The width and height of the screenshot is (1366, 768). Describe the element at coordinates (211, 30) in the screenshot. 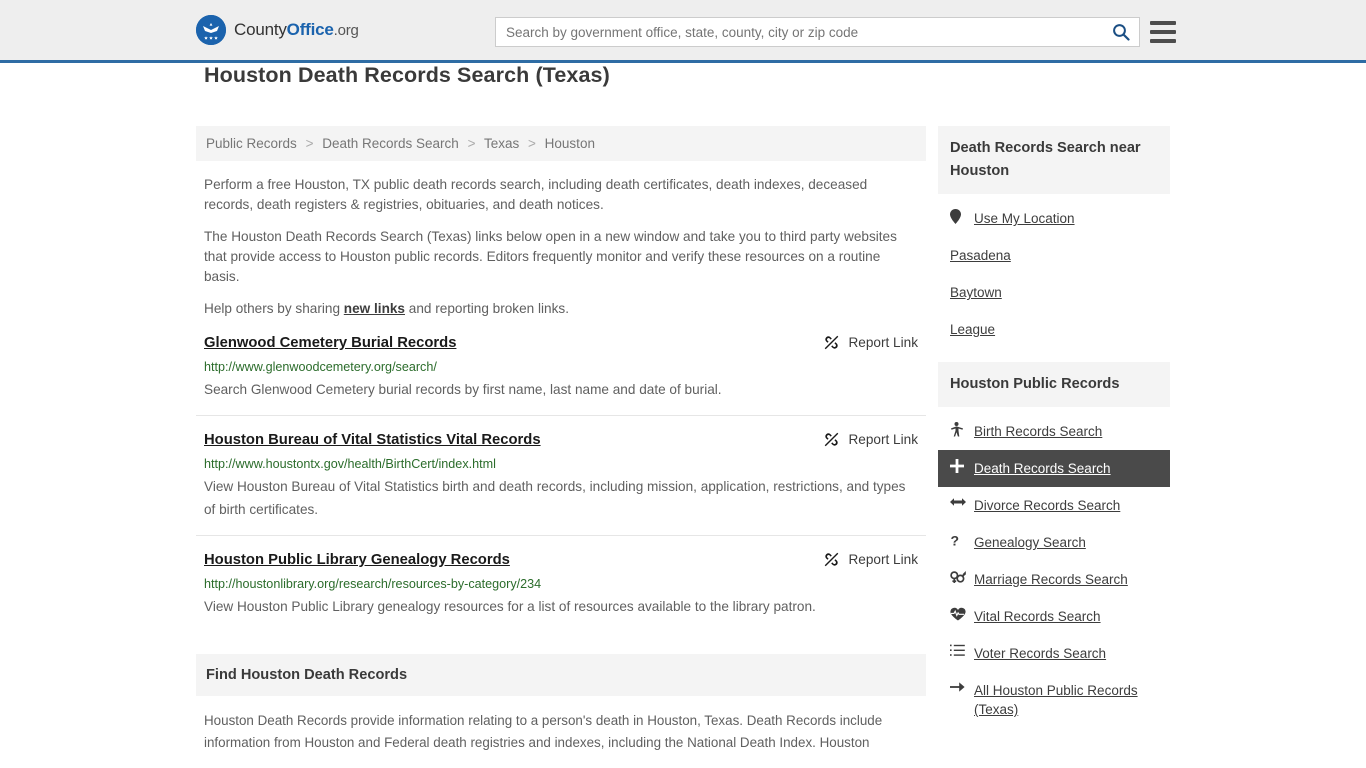

I see `eagle-seal-logo-icon` at that location.